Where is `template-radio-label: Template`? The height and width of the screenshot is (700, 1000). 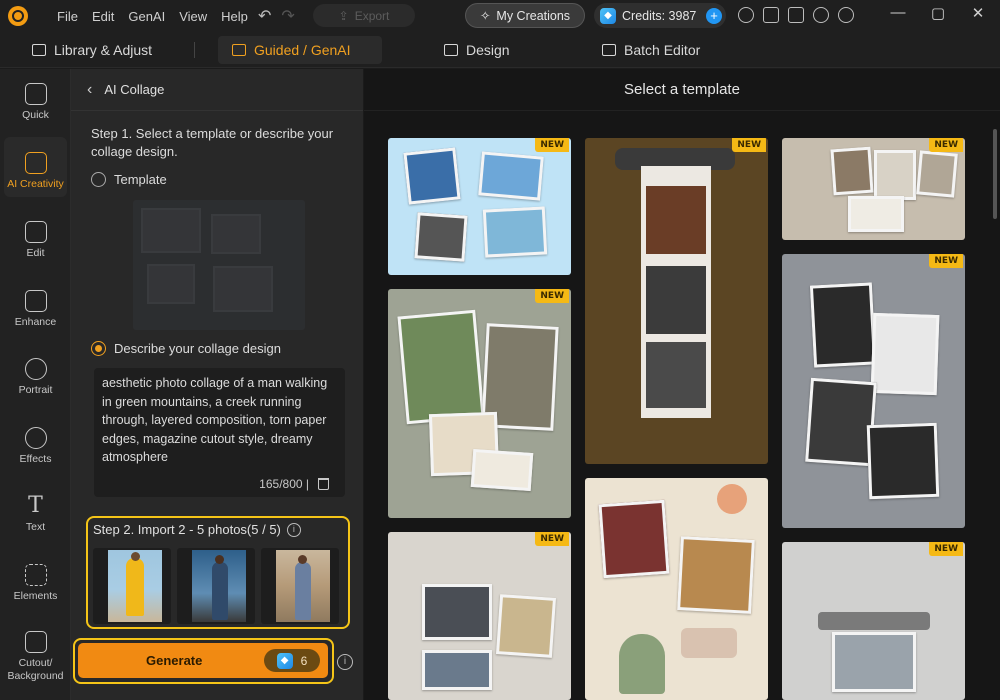 template-radio-label: Template is located at coordinates (140, 179).